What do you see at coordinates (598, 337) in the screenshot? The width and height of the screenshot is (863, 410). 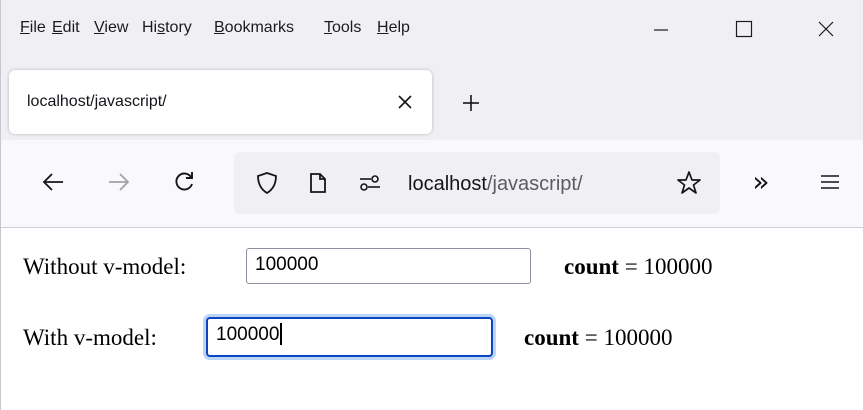 I see `count-display-2: count = 100000` at bounding box center [598, 337].